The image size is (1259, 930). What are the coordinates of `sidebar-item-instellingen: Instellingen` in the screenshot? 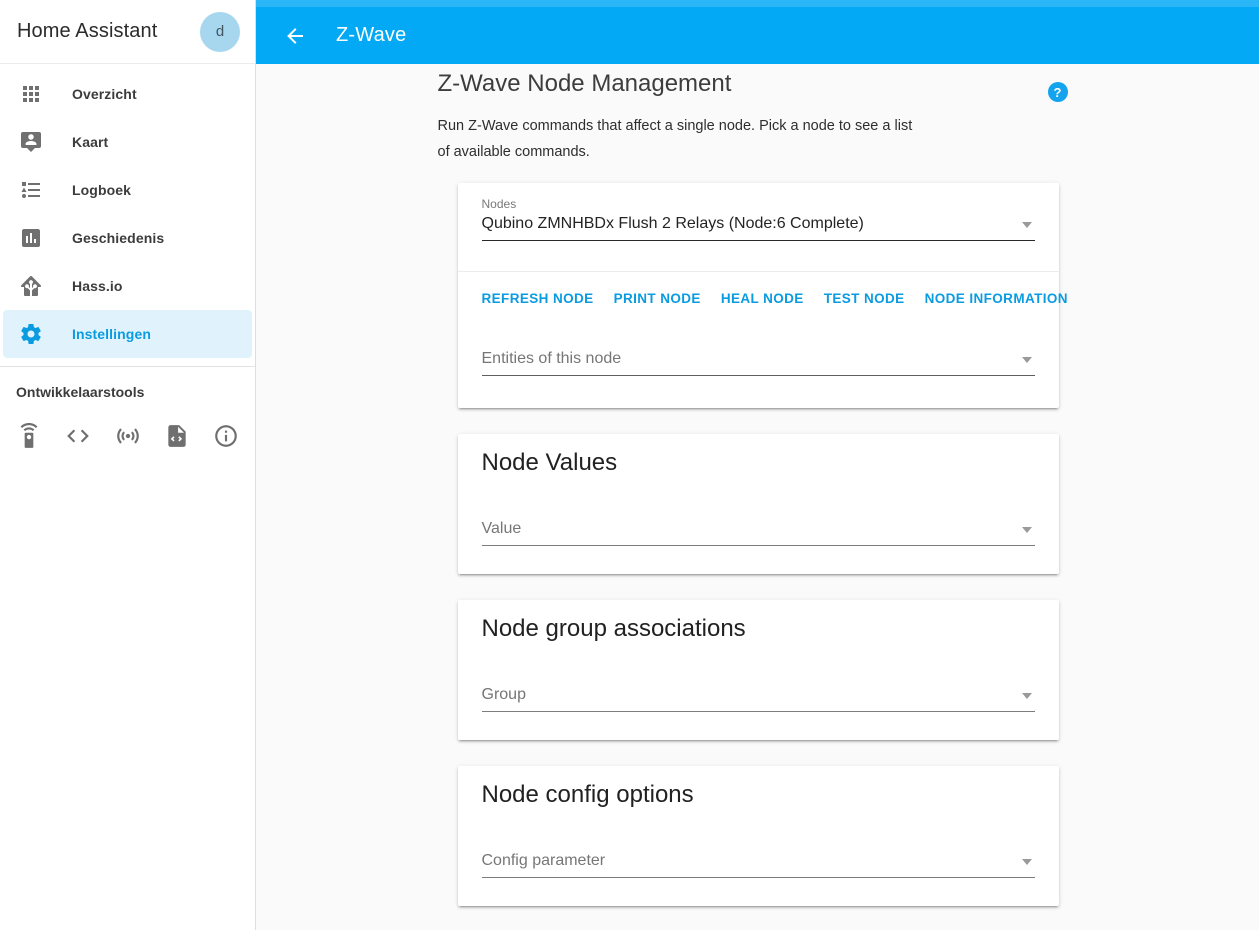 It's located at (127, 334).